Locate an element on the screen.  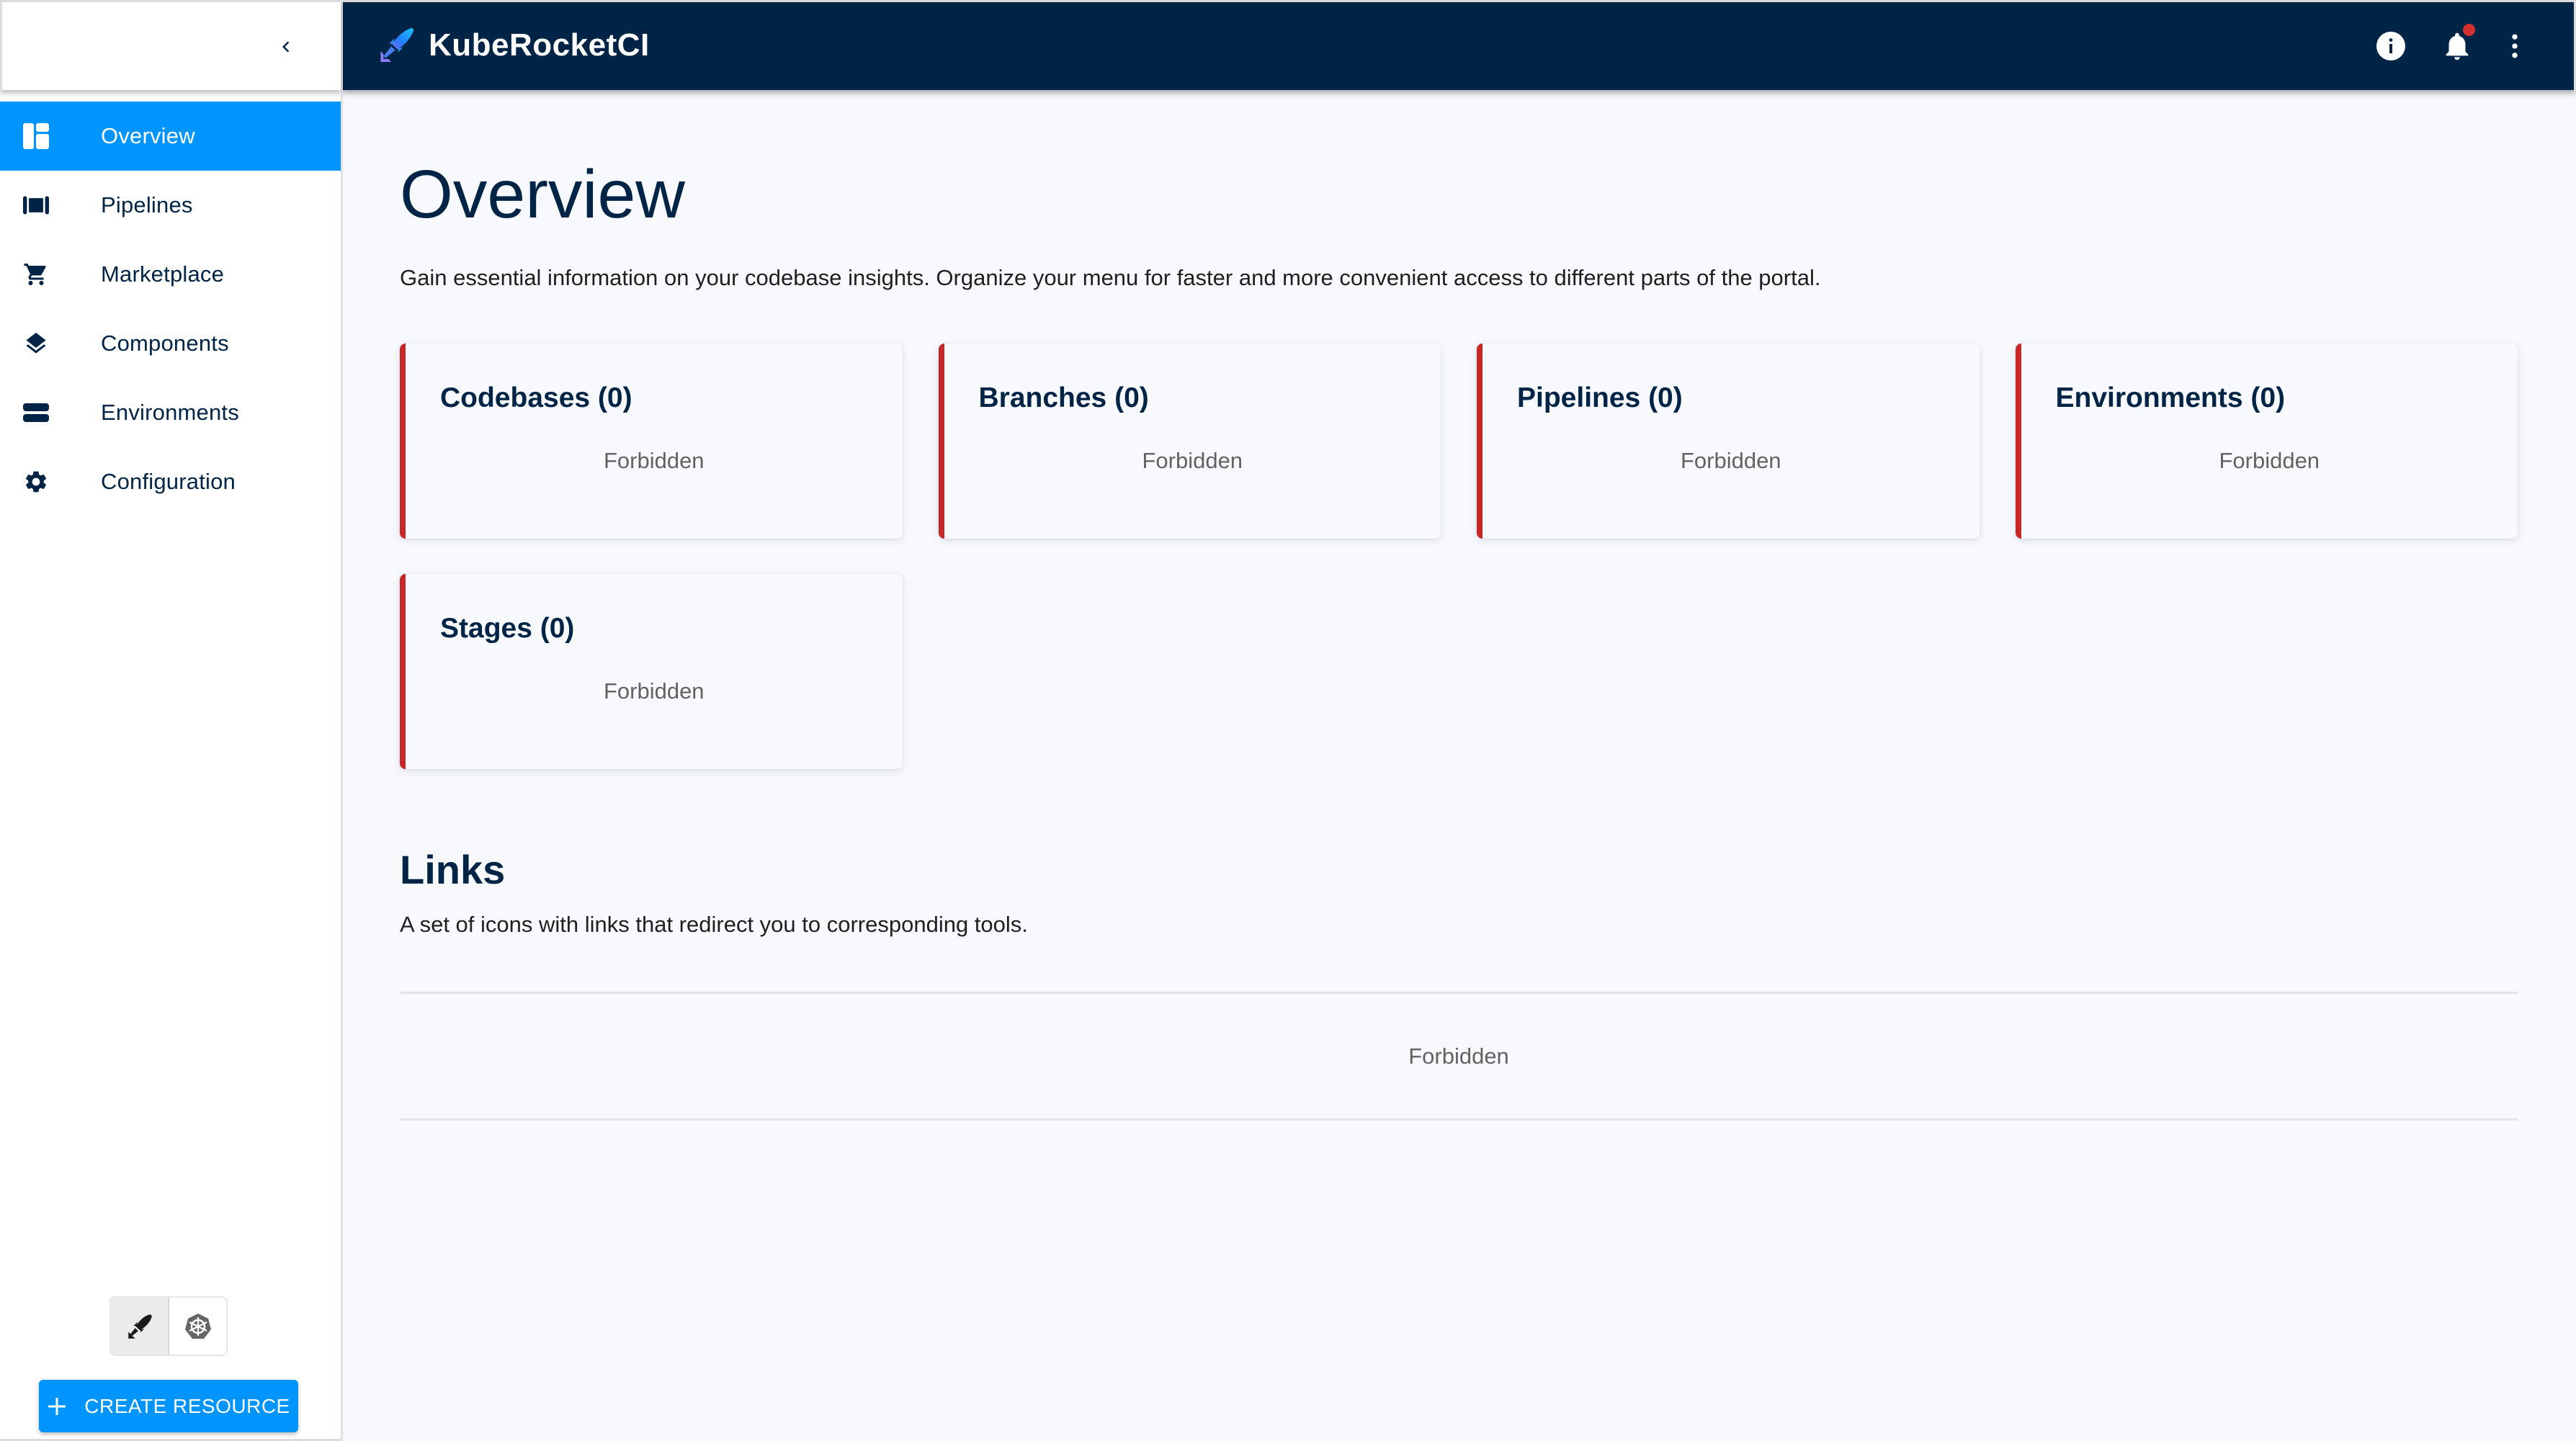
dashboard-icon is located at coordinates (36, 136).